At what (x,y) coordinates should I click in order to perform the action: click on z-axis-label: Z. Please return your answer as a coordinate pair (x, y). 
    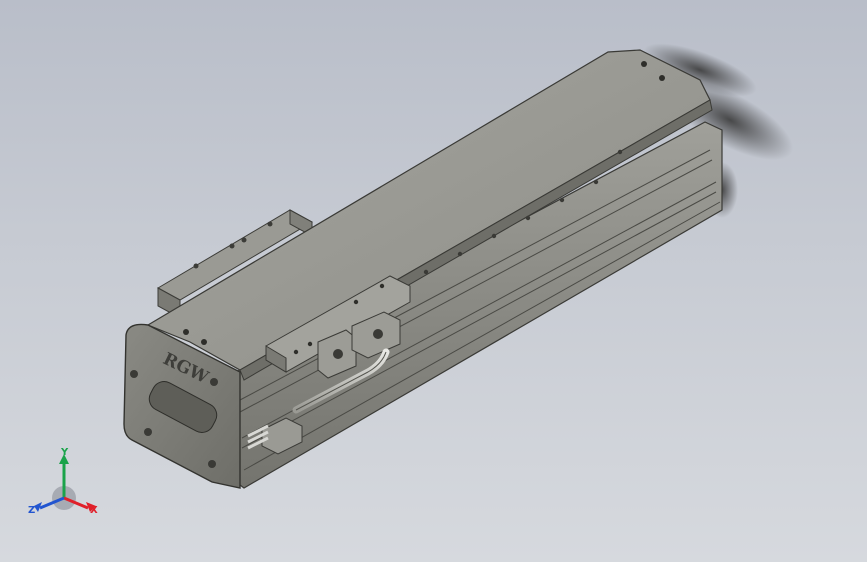
    Looking at the image, I should click on (32, 510).